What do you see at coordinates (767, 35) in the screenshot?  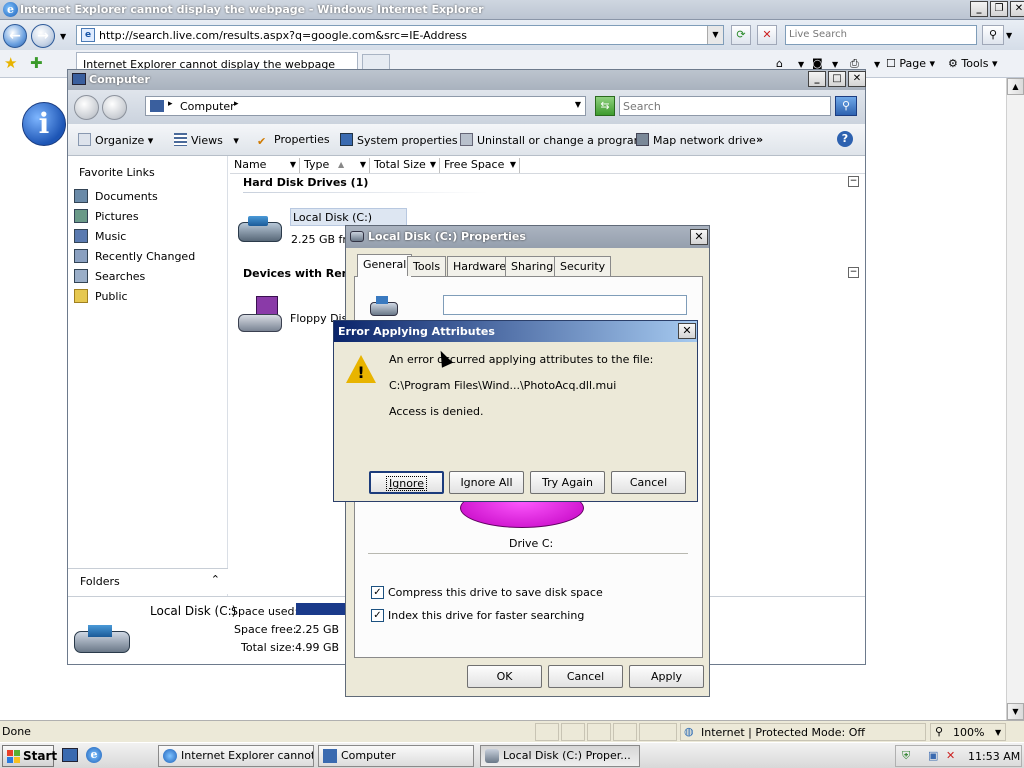 I see `stop-icon: ✕` at bounding box center [767, 35].